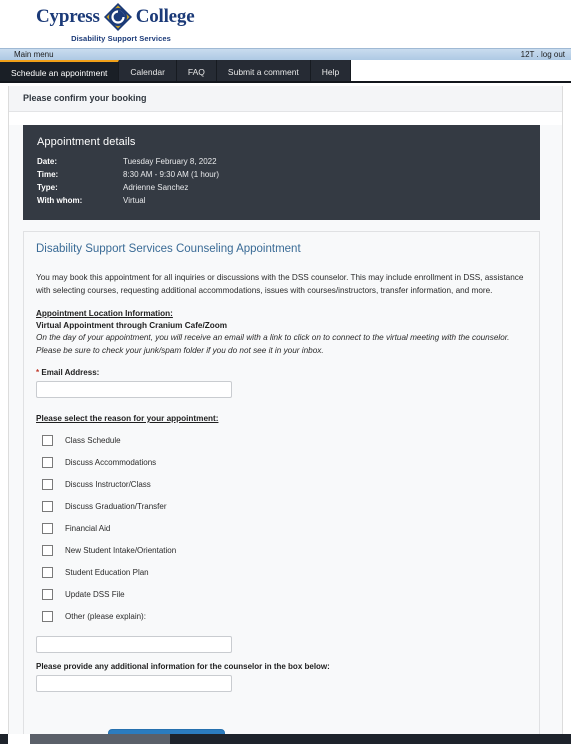  Describe the element at coordinates (47, 161) in the screenshot. I see `row-key: Date:` at that location.